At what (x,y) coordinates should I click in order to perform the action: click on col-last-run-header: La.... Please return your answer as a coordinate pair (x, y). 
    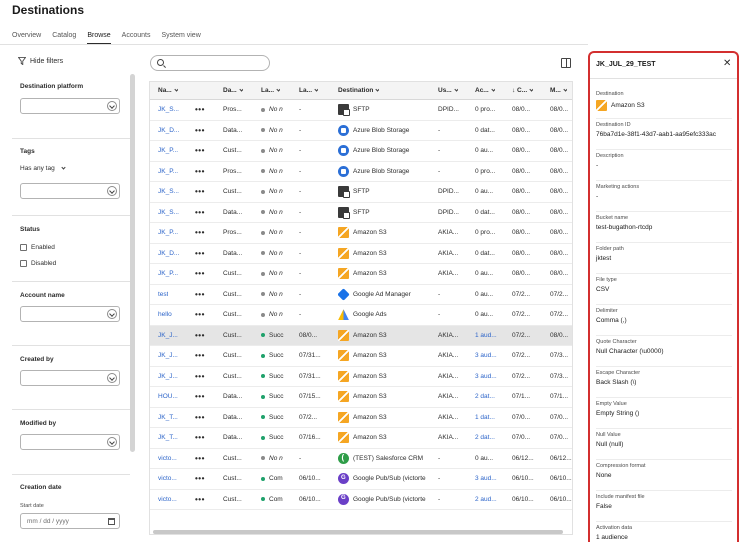
    Looking at the image, I should click on (309, 90).